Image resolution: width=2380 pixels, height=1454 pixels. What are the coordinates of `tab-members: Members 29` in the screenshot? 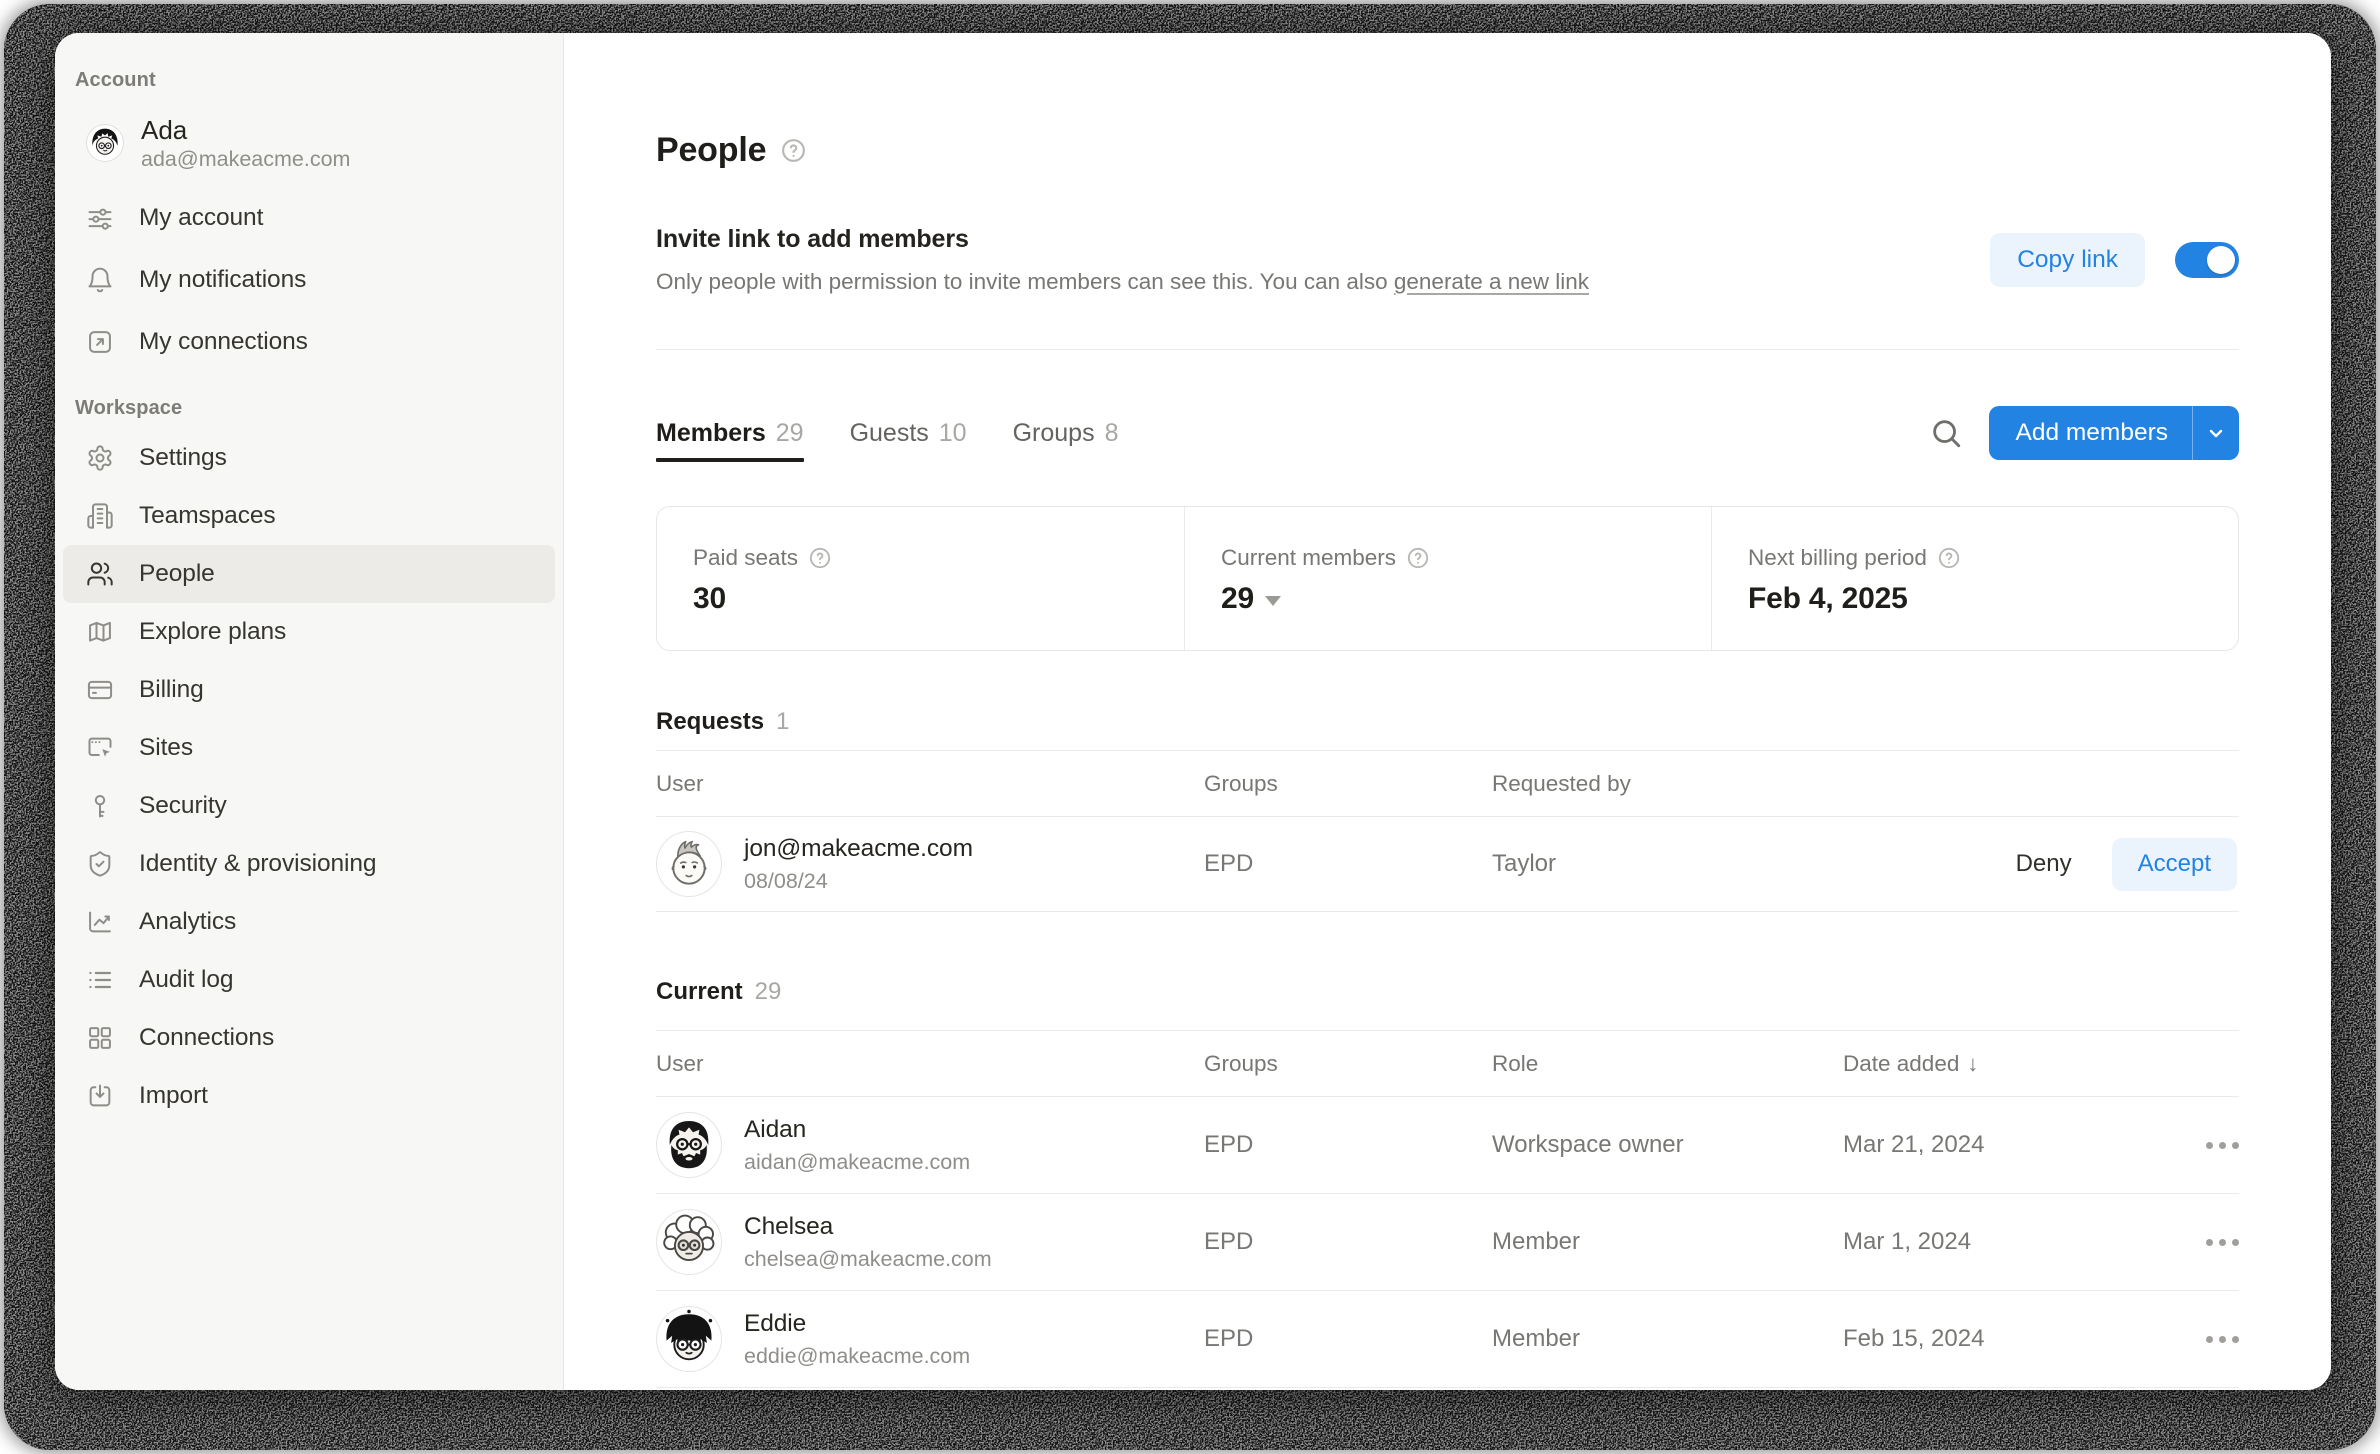 It's located at (730, 440).